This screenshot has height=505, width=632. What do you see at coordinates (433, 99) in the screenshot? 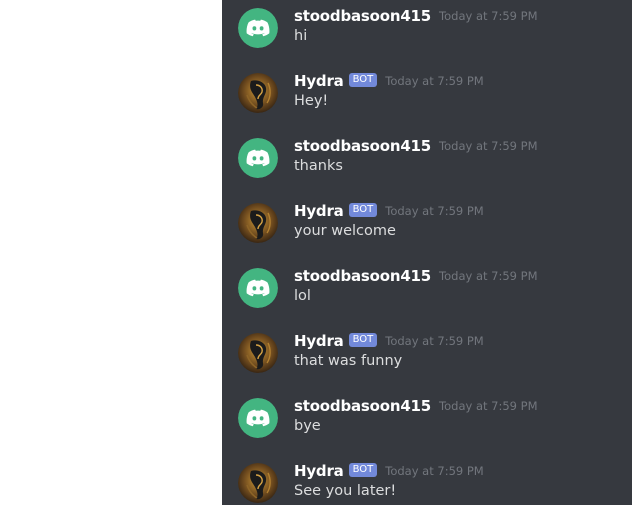
I see `message-item: Hydra BOT Today at 7:59 PM Hey!` at bounding box center [433, 99].